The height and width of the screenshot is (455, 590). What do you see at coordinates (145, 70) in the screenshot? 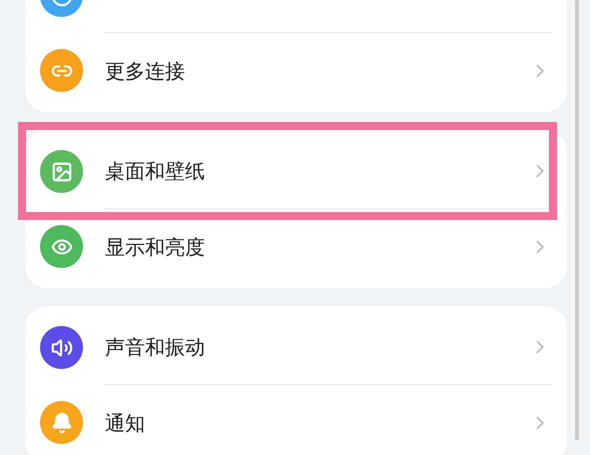
I see `item-label: 更多连接` at bounding box center [145, 70].